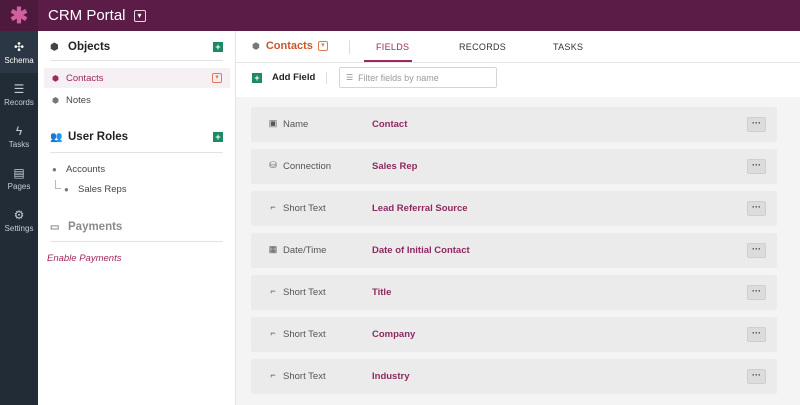 The width and height of the screenshot is (800, 405). I want to click on add-object-button: +, so click(218, 47).